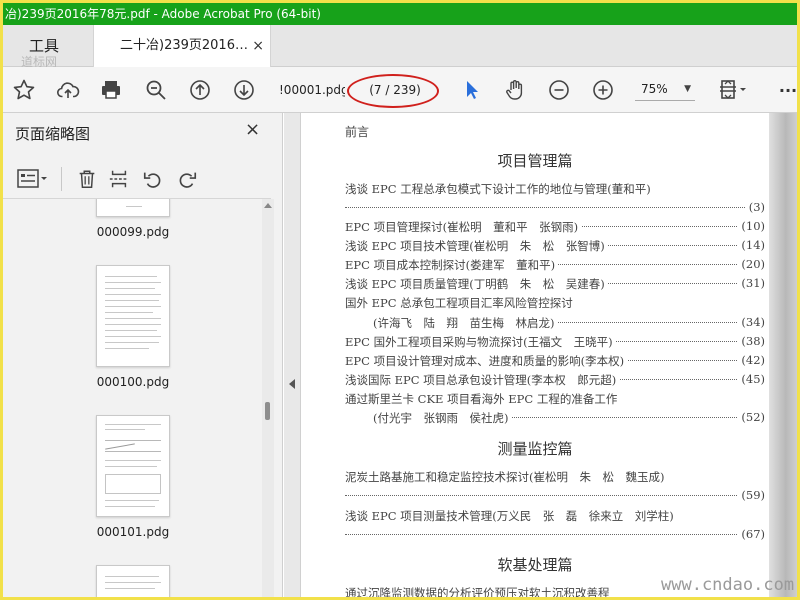 The width and height of the screenshot is (800, 600). Describe the element at coordinates (292, 384) in the screenshot. I see `collapse-left-icon` at that location.